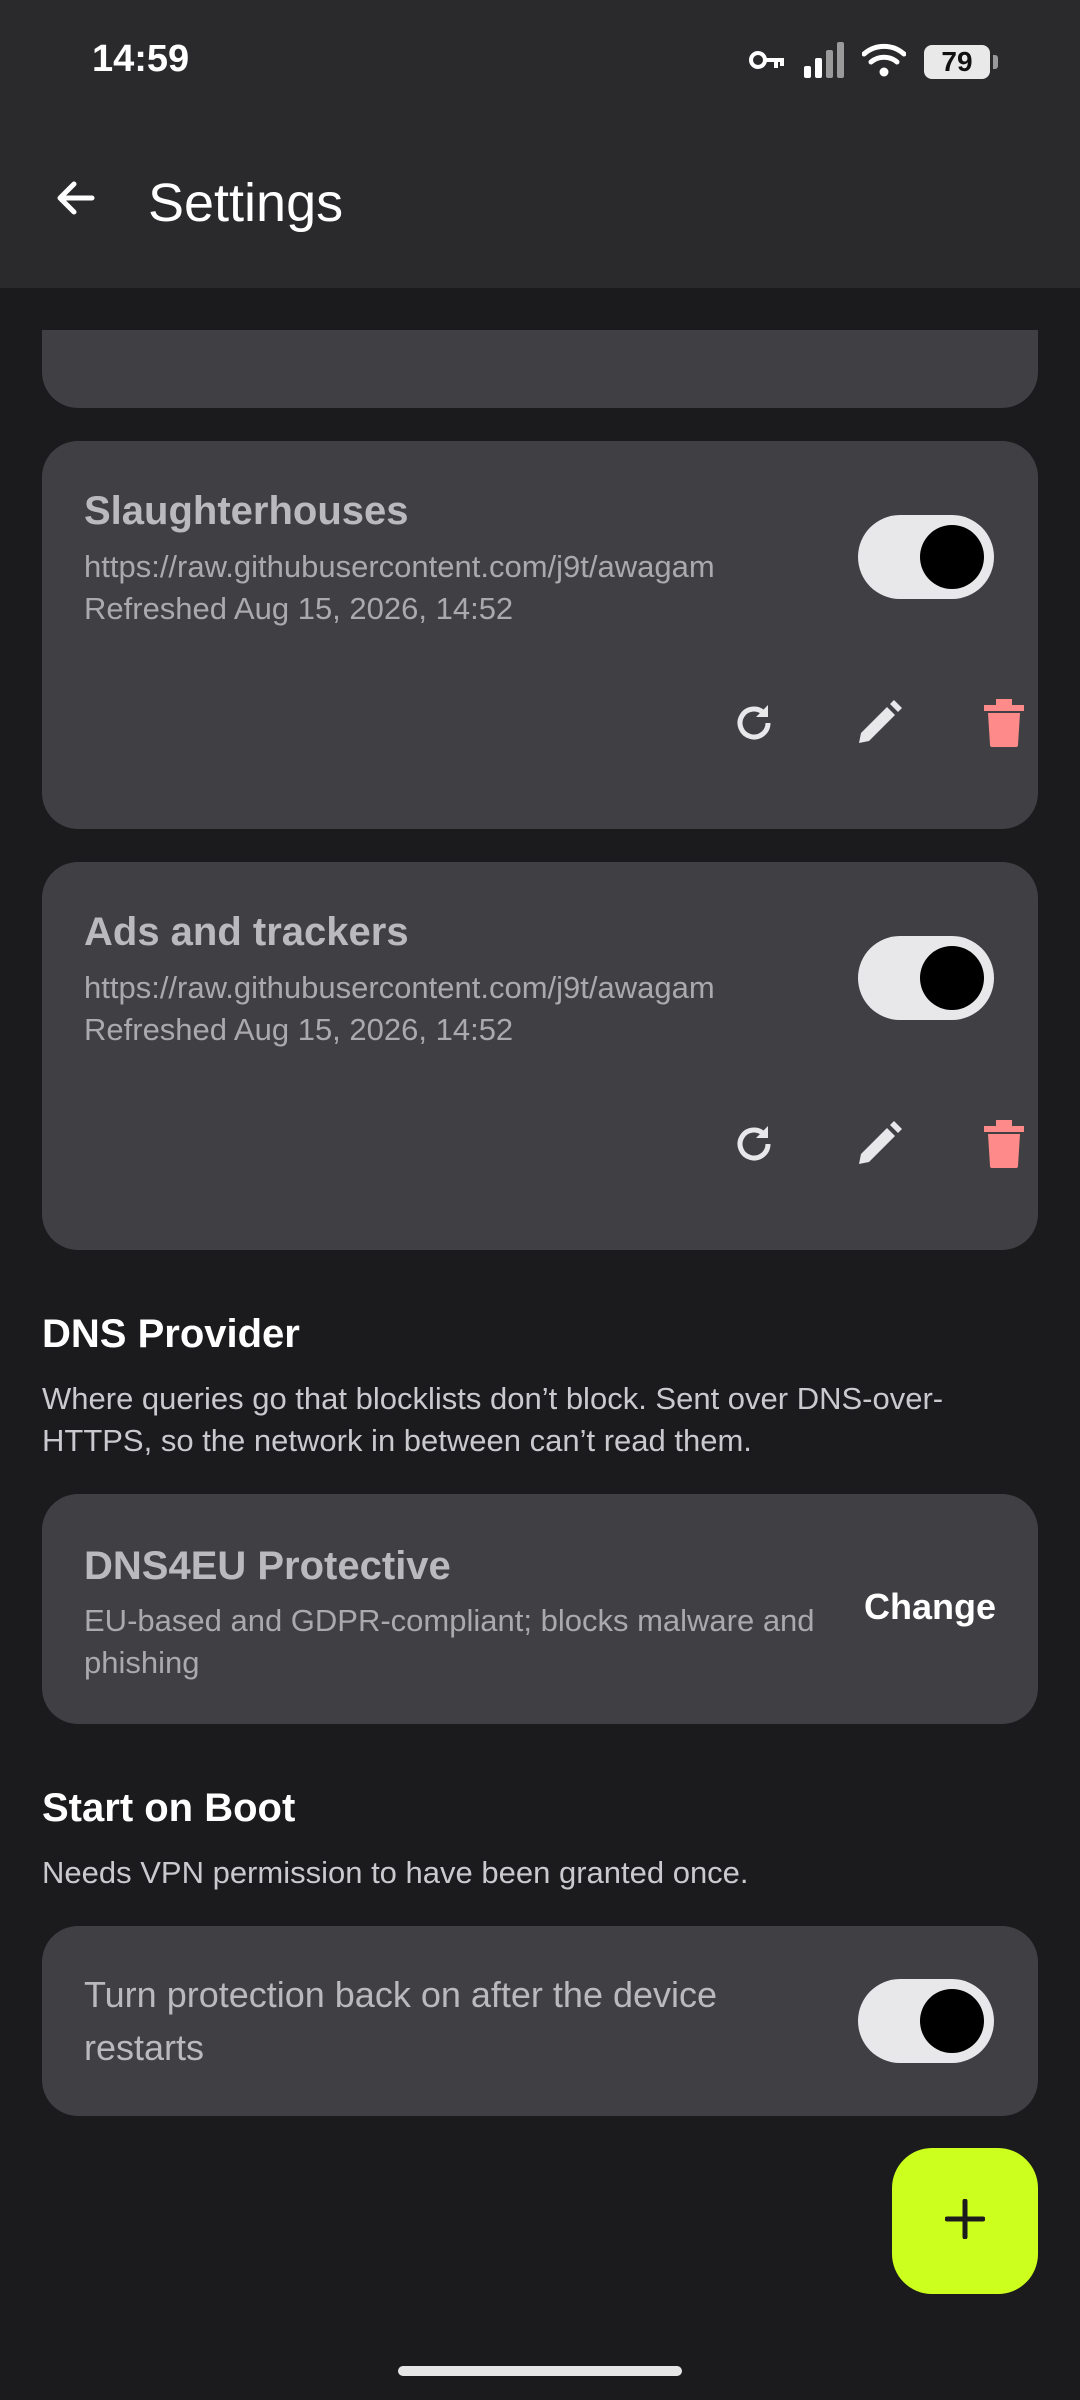  I want to click on change-dns-button: Change, so click(930, 1607).